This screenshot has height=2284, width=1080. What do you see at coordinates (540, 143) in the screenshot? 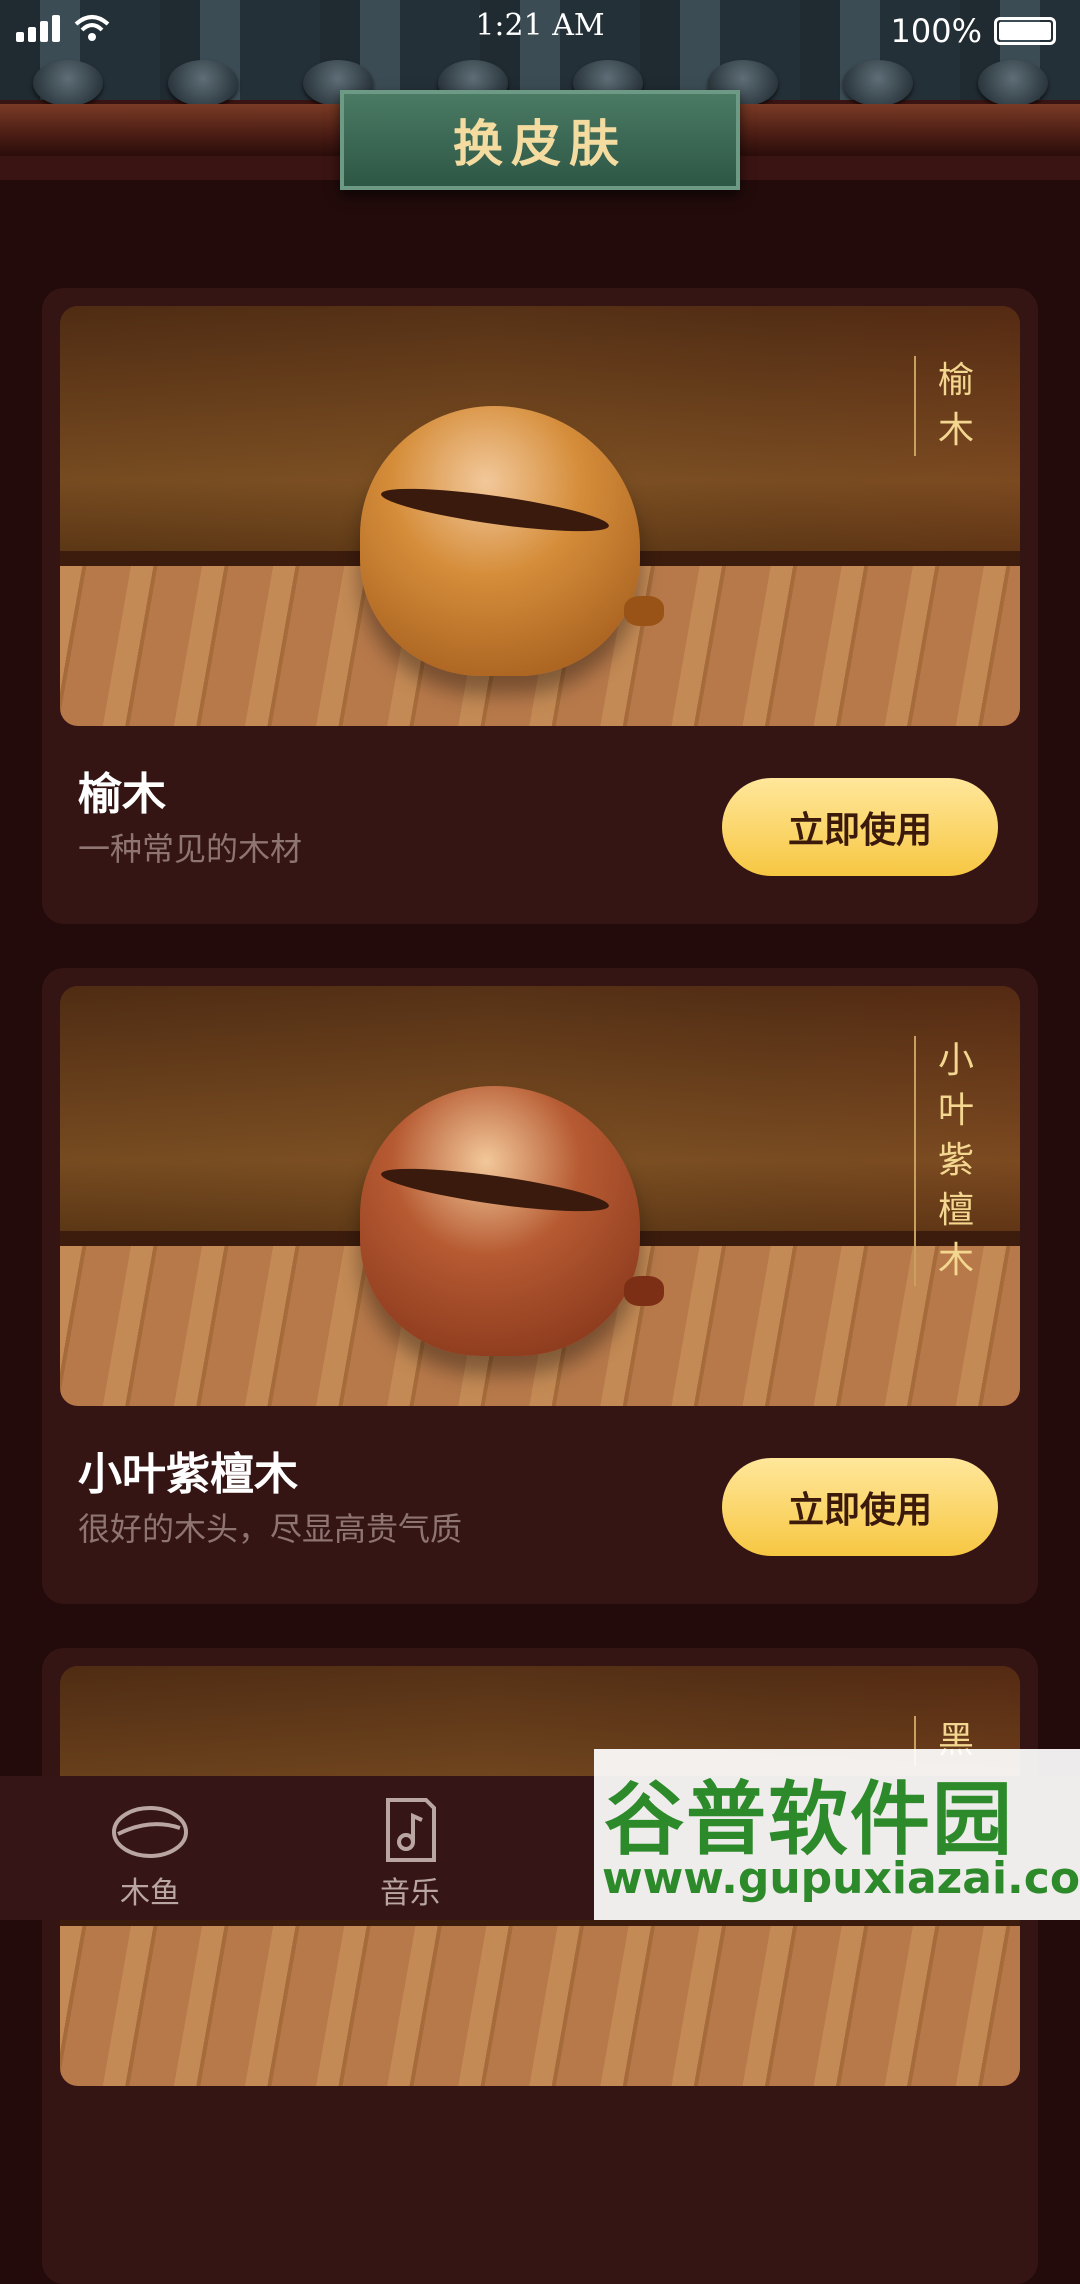
I see `page-title: 换皮肤` at bounding box center [540, 143].